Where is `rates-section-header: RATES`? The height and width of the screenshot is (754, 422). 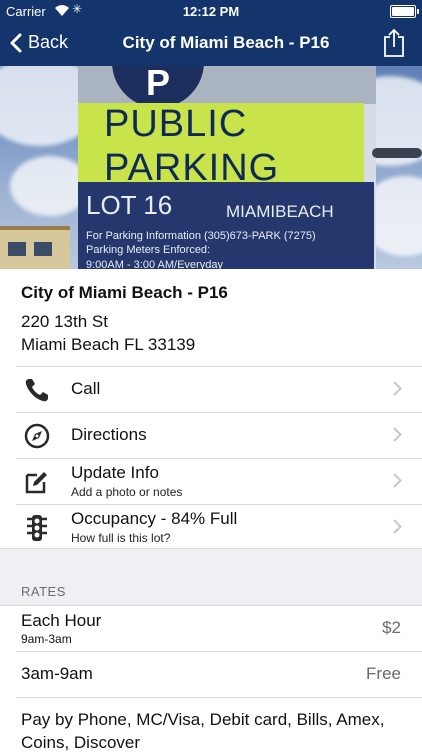 rates-section-header: RATES is located at coordinates (211, 577).